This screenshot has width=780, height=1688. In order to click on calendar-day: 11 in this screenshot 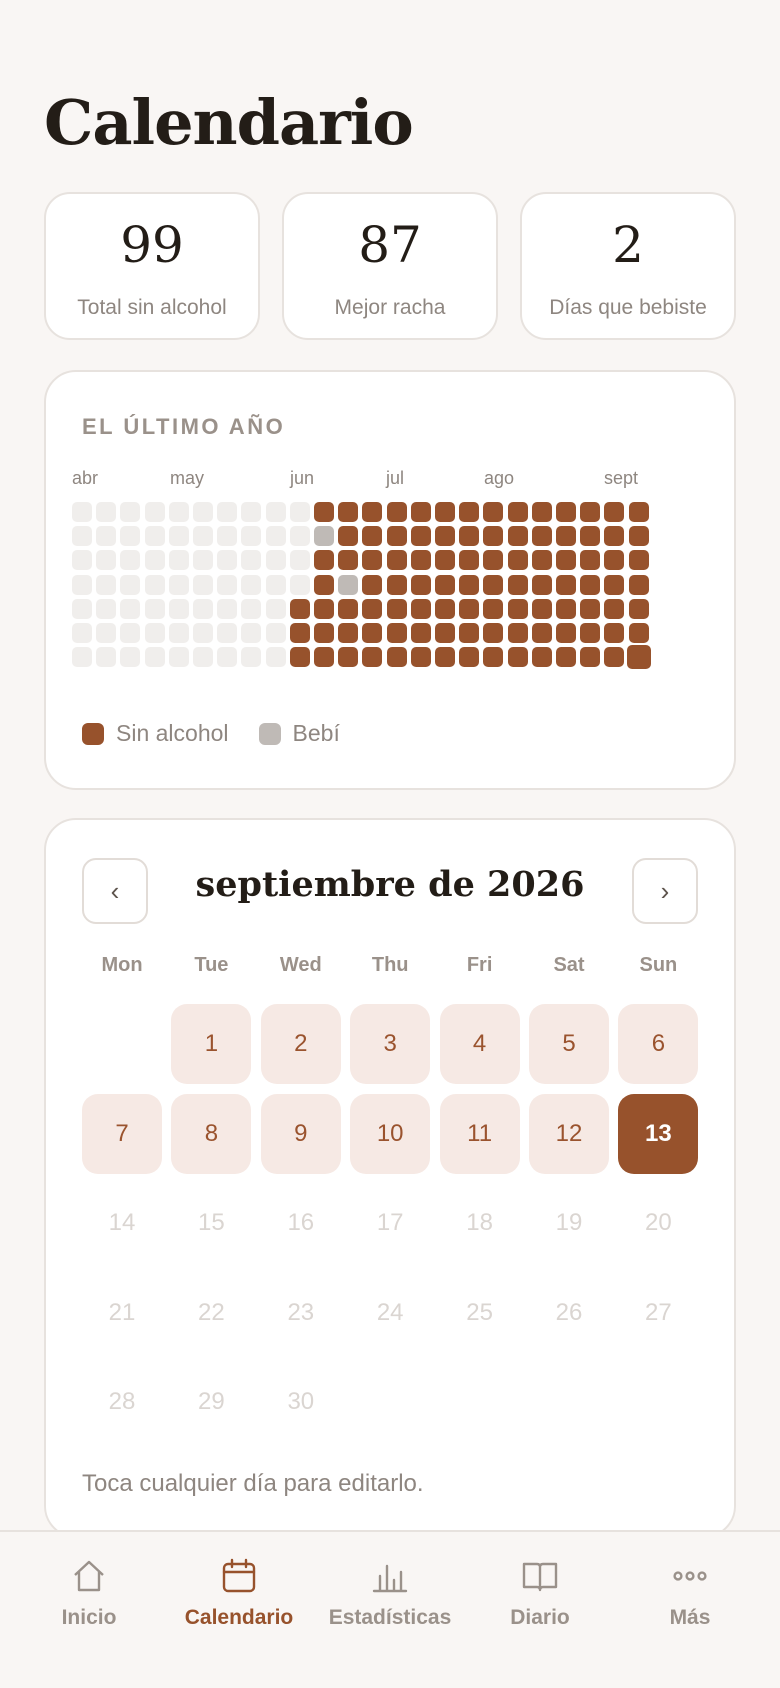, I will do `click(479, 1133)`.